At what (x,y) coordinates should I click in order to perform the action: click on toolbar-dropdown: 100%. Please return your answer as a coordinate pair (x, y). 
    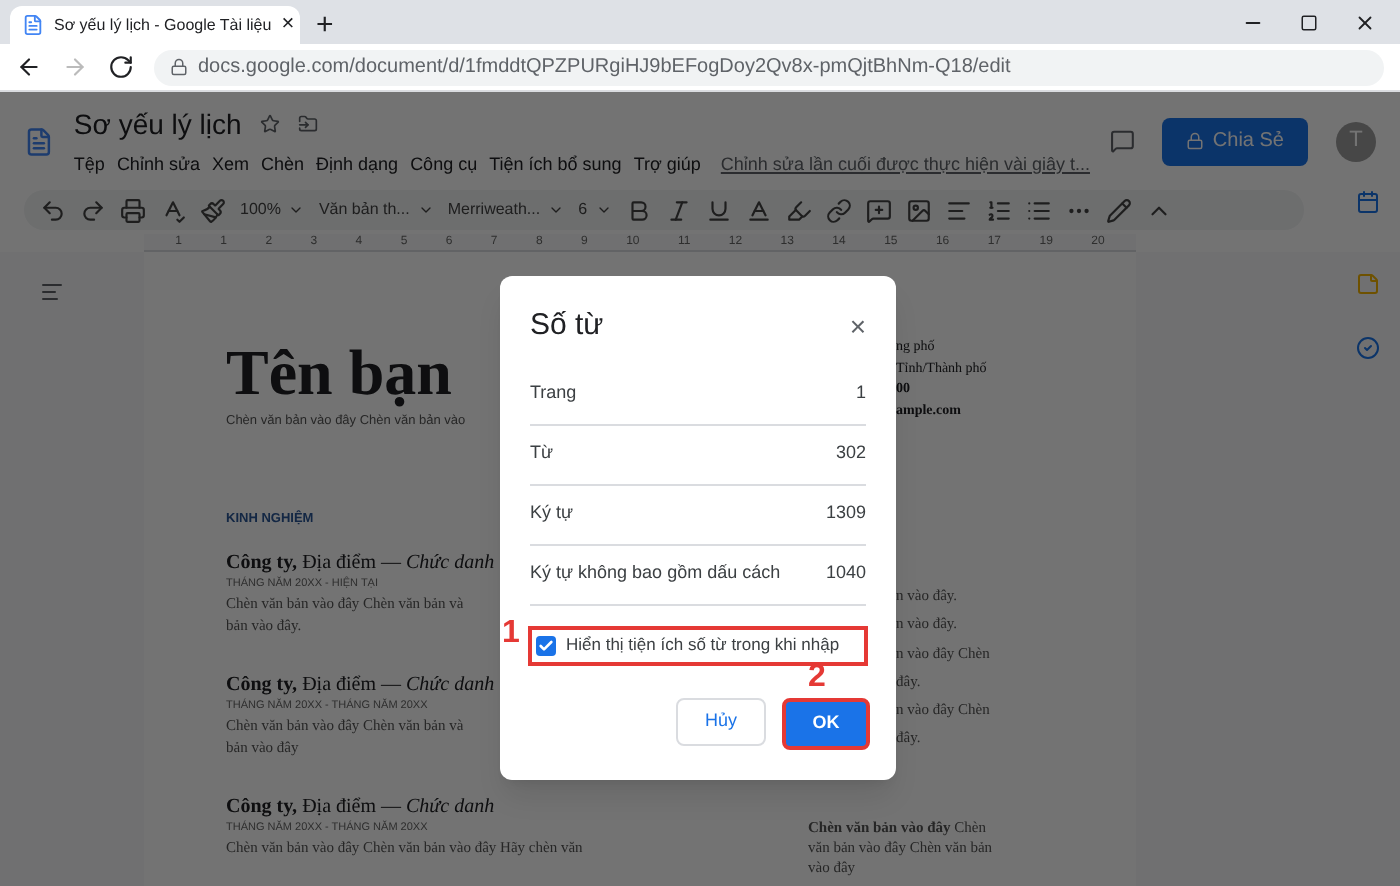
    Looking at the image, I should click on (272, 210).